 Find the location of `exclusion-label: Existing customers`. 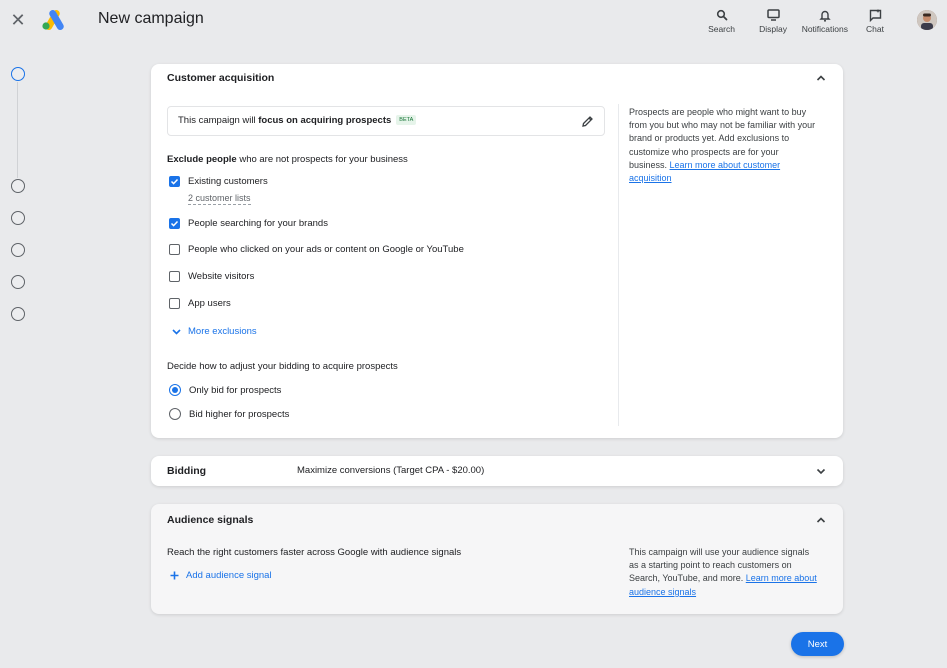

exclusion-label: Existing customers is located at coordinates (228, 181).